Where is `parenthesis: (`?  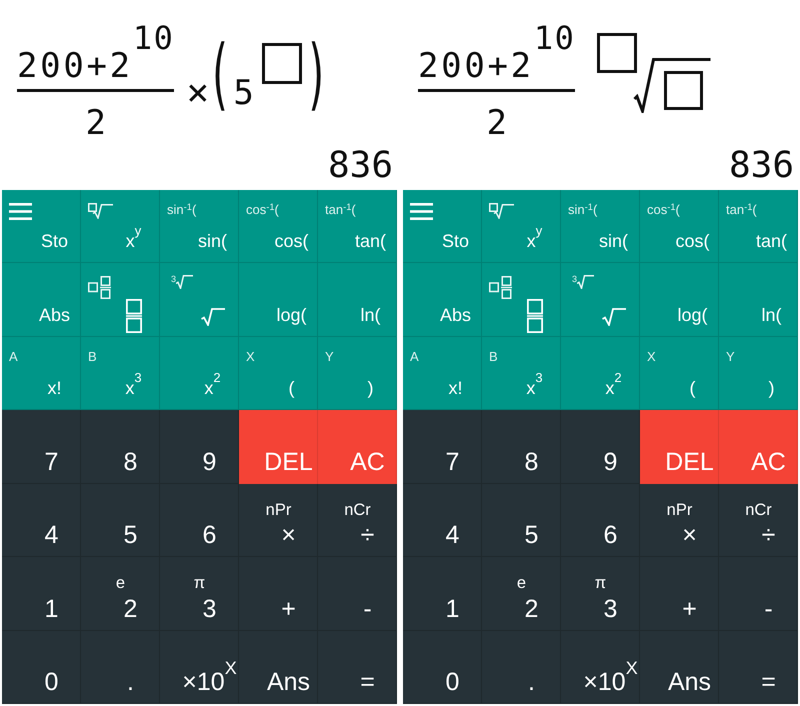
parenthesis: ( is located at coordinates (219, 75).